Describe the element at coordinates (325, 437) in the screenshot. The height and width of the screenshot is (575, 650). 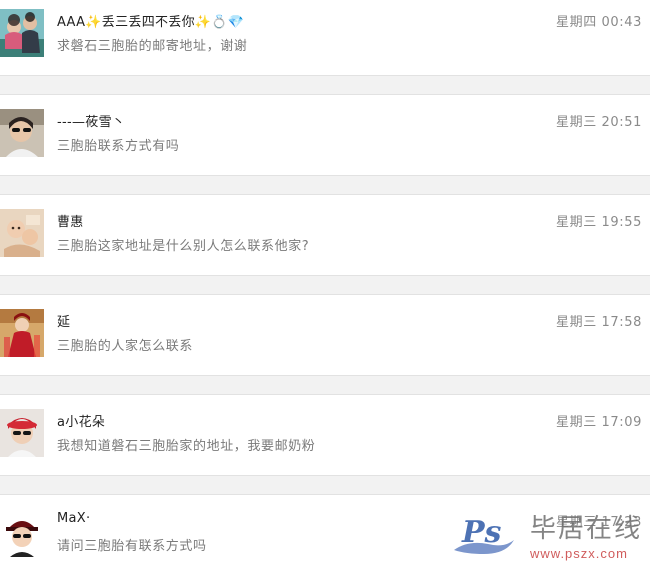
I see `conversation-row: a小花朵 星期三 17:09 我想知道磐石三胞胎家的地址，我要邮奶粉` at that location.